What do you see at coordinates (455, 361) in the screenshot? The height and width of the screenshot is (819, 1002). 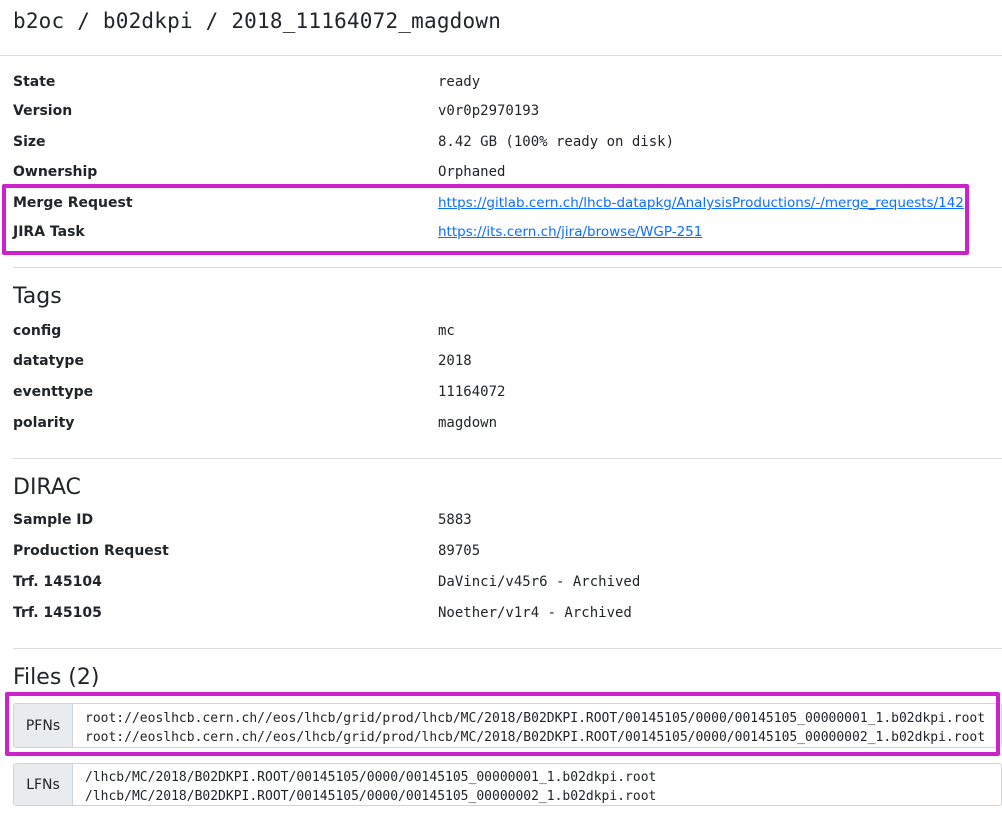 I see `tag-value: 2018` at bounding box center [455, 361].